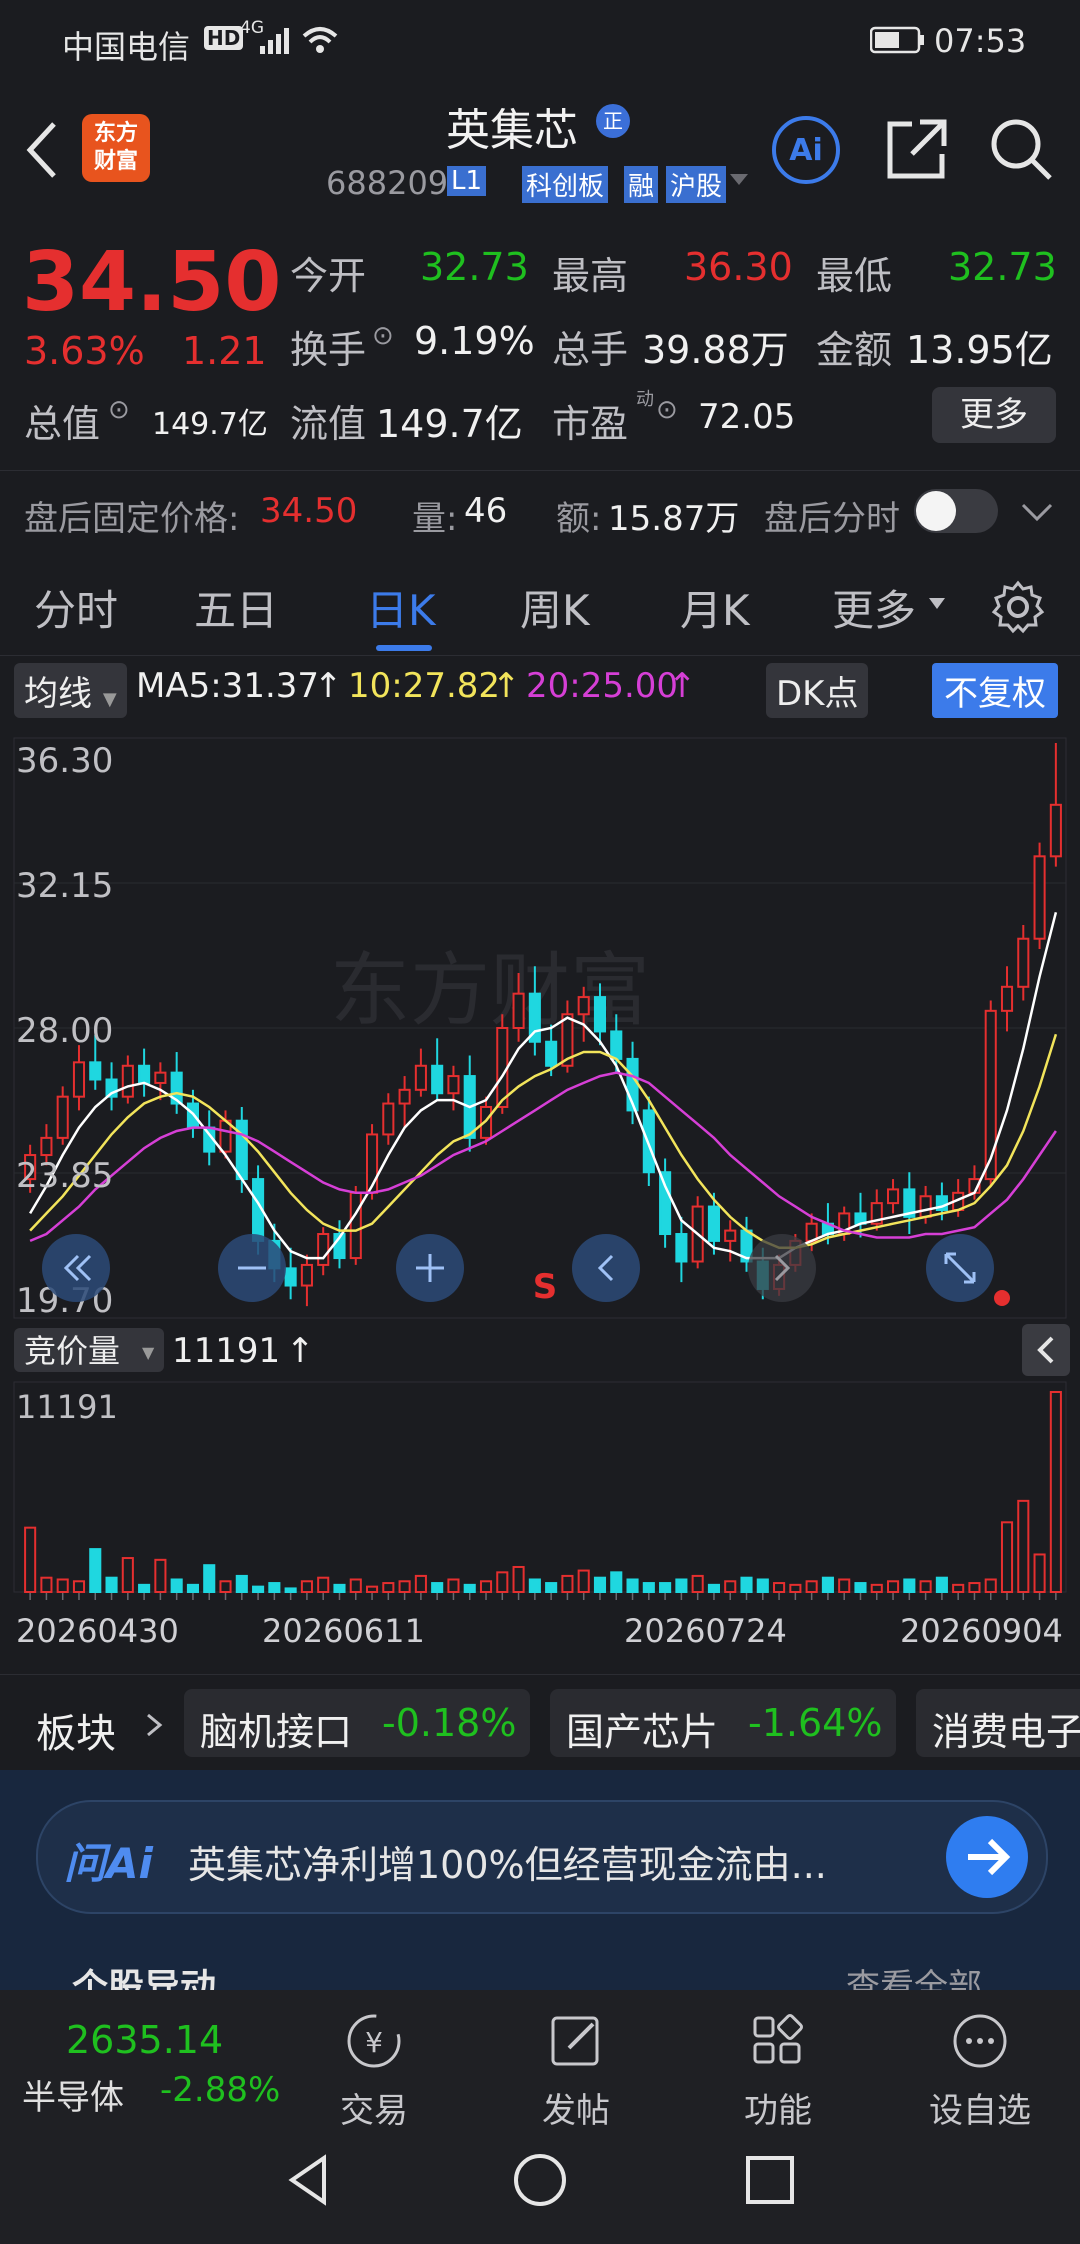 The height and width of the screenshot is (2244, 1080). Describe the element at coordinates (430, 1268) in the screenshot. I see `zoom-in-button` at that location.